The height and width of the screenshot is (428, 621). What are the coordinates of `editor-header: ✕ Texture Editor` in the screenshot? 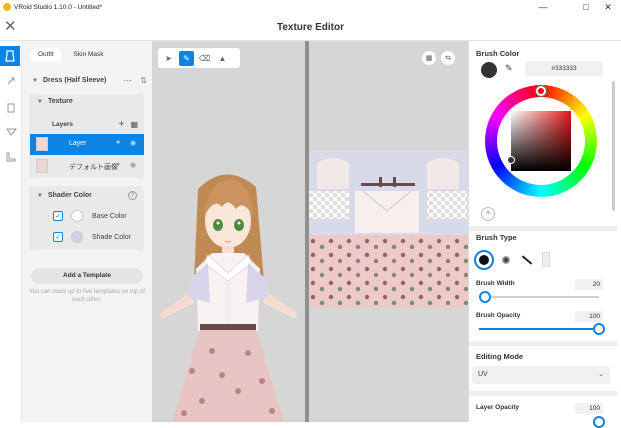 It's located at (310, 27).